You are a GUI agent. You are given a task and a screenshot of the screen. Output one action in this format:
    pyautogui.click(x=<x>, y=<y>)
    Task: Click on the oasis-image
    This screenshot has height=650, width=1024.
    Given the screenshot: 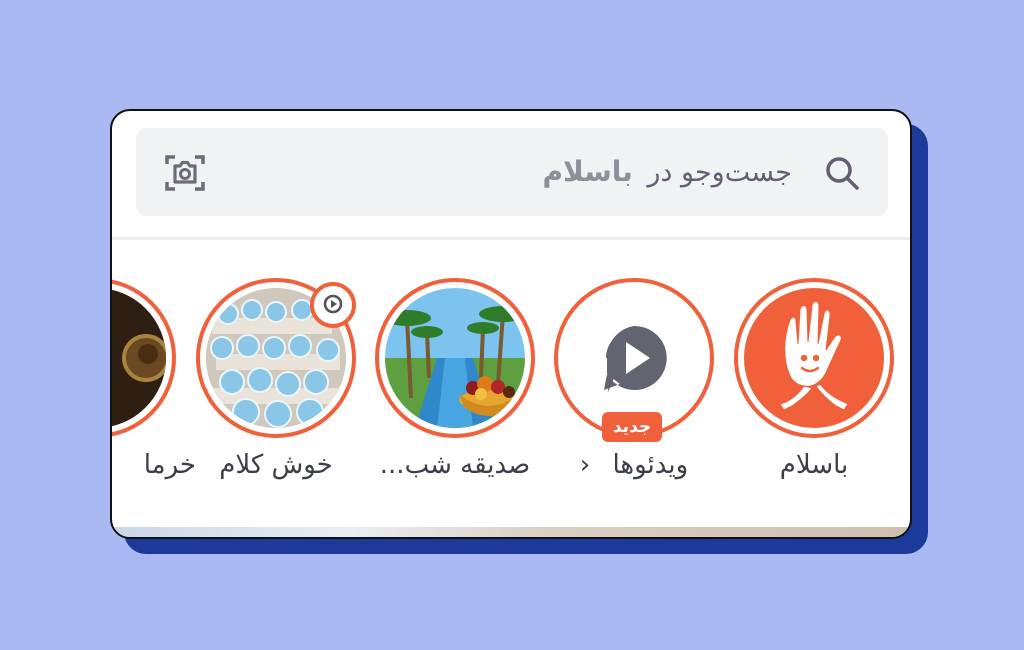 What is the action you would take?
    pyautogui.click(x=455, y=358)
    